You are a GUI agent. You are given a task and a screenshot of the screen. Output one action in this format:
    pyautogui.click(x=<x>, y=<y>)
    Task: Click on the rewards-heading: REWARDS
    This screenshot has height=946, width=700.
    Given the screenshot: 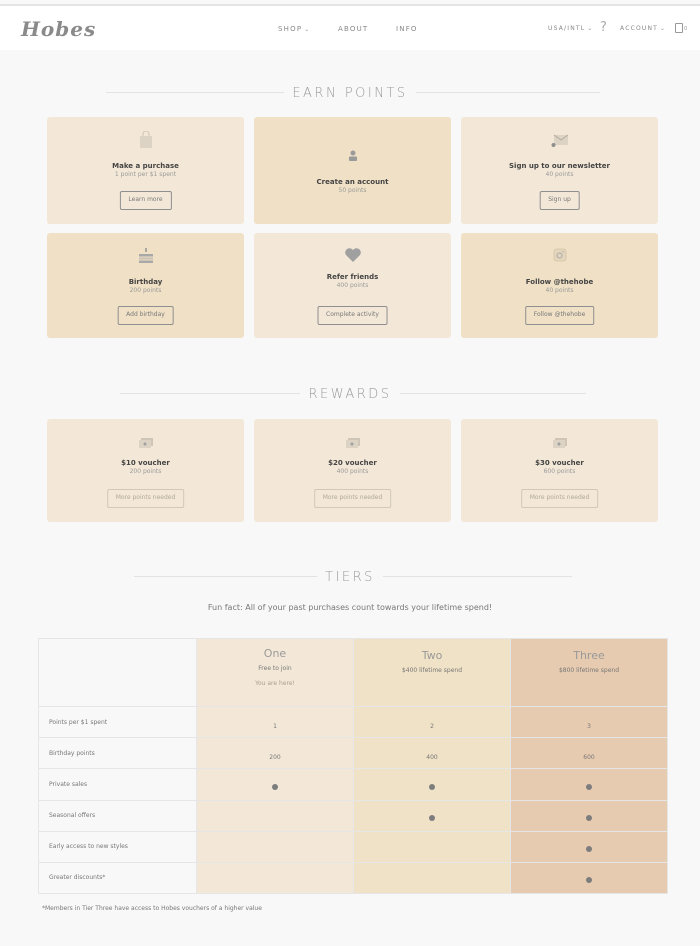 What is the action you would take?
    pyautogui.click(x=350, y=392)
    